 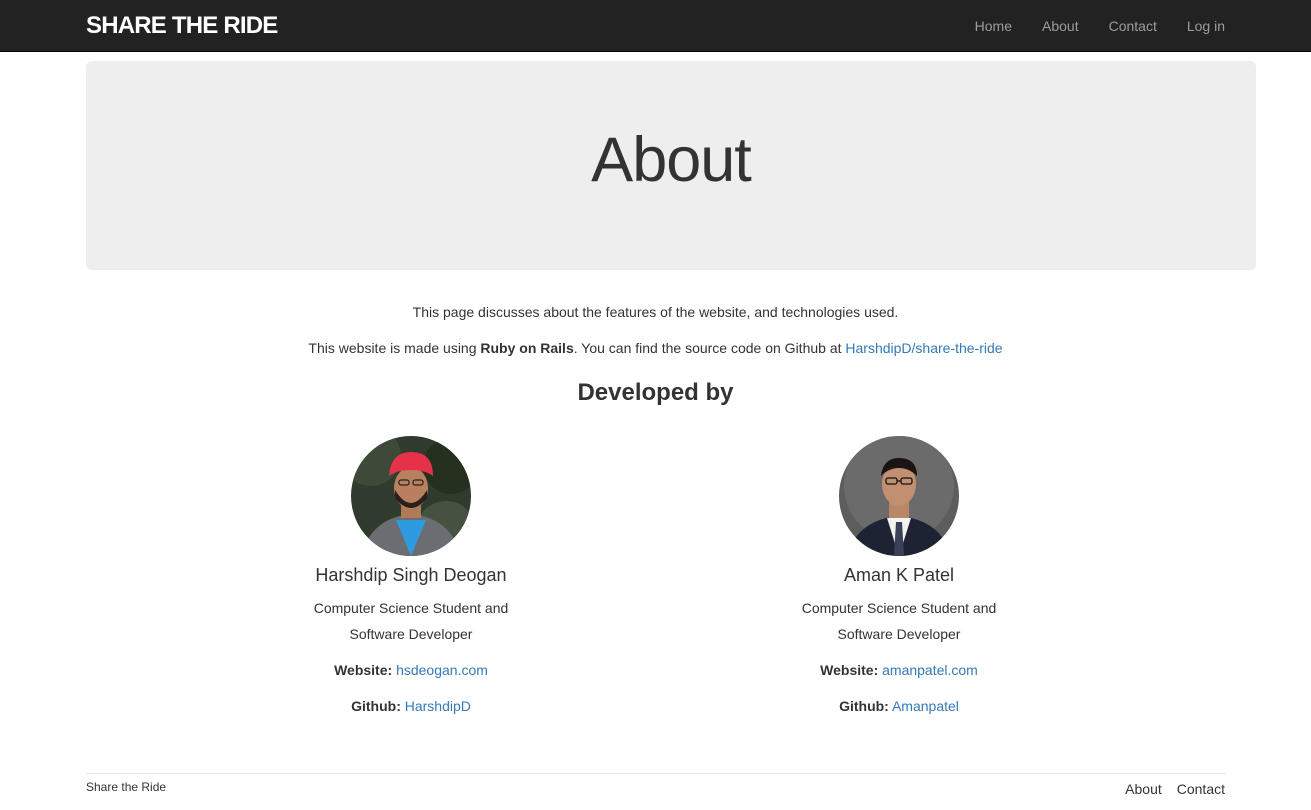 What do you see at coordinates (126, 787) in the screenshot?
I see `footer-brand: Share the Ride` at bounding box center [126, 787].